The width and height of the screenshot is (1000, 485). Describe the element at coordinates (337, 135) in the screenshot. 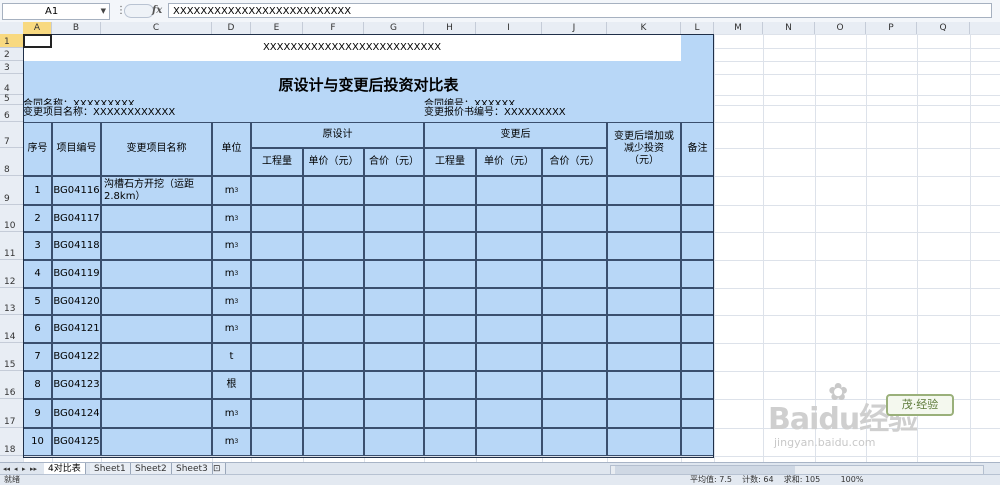

I see `hdr-original: 原设计` at that location.